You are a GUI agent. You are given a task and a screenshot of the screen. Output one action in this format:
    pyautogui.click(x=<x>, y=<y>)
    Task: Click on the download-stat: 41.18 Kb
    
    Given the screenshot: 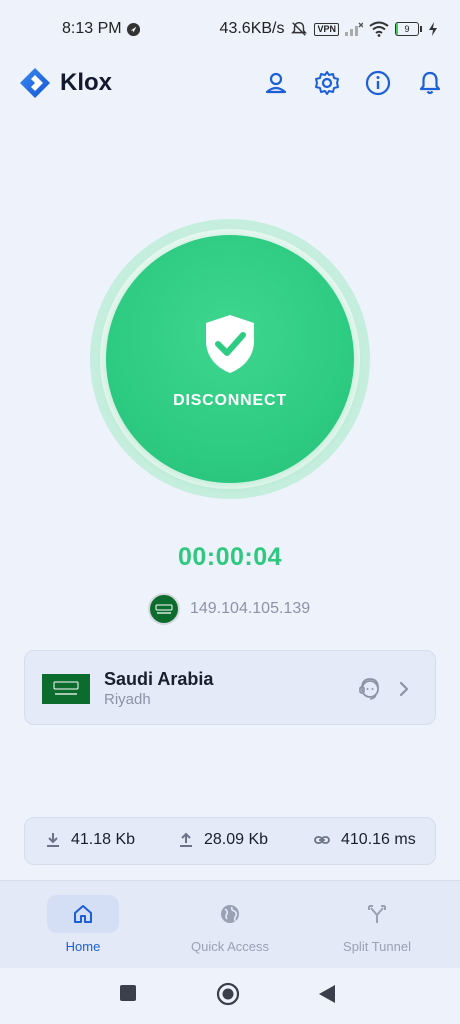 What is the action you would take?
    pyautogui.click(x=90, y=840)
    